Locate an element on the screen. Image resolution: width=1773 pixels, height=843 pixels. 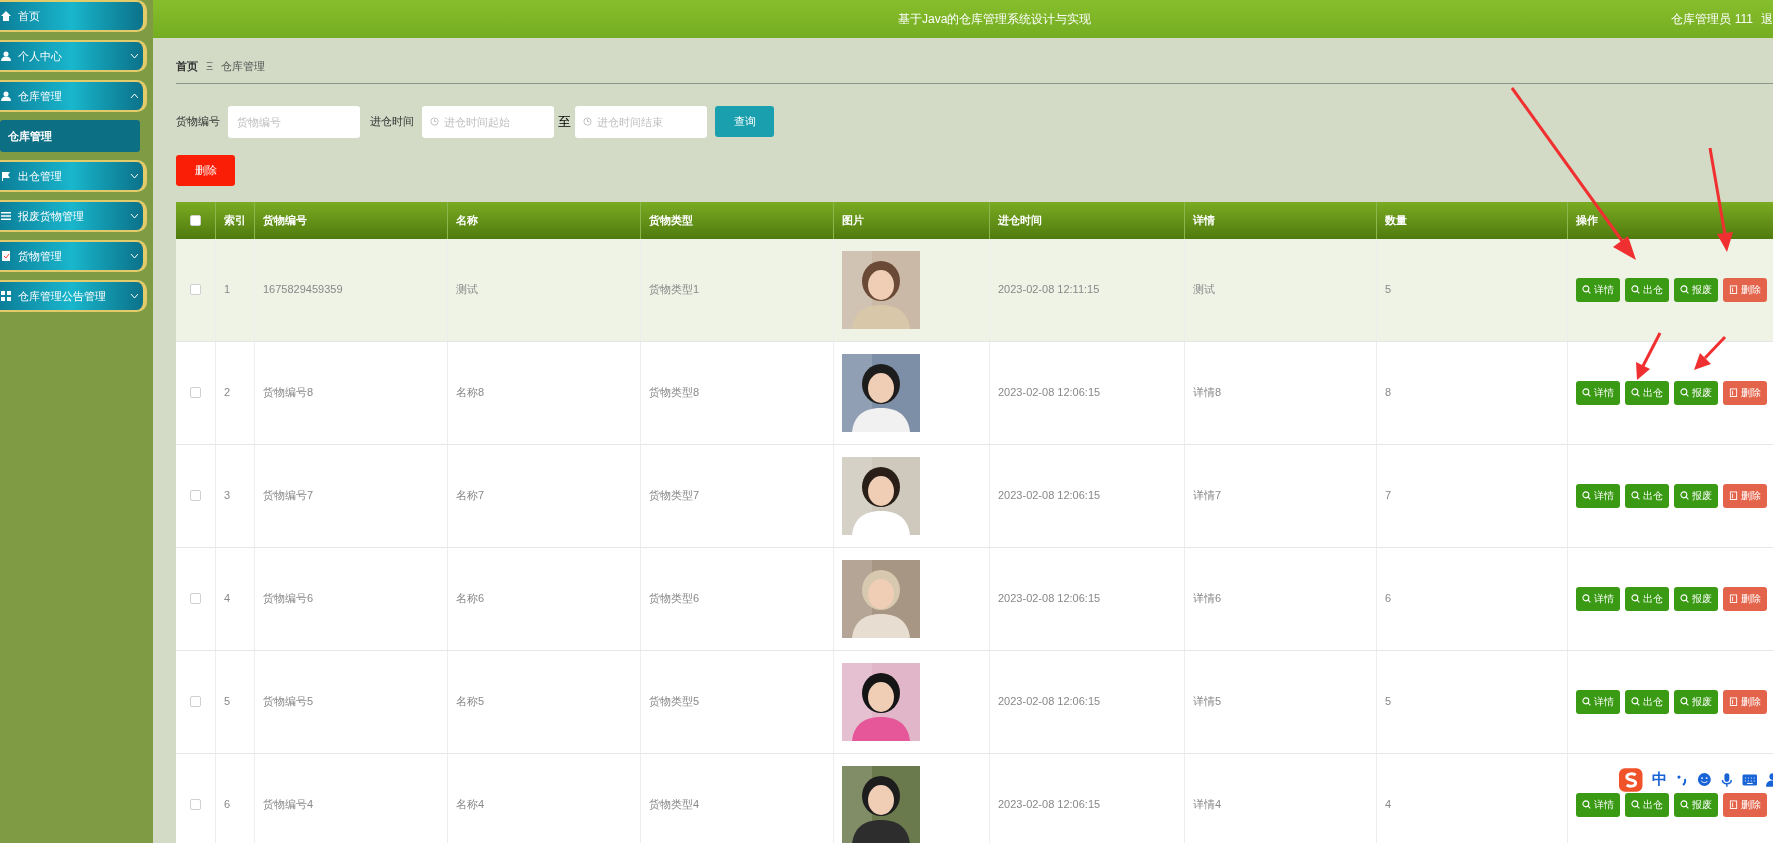
breadcrumb-link: 首页 is located at coordinates (187, 66).